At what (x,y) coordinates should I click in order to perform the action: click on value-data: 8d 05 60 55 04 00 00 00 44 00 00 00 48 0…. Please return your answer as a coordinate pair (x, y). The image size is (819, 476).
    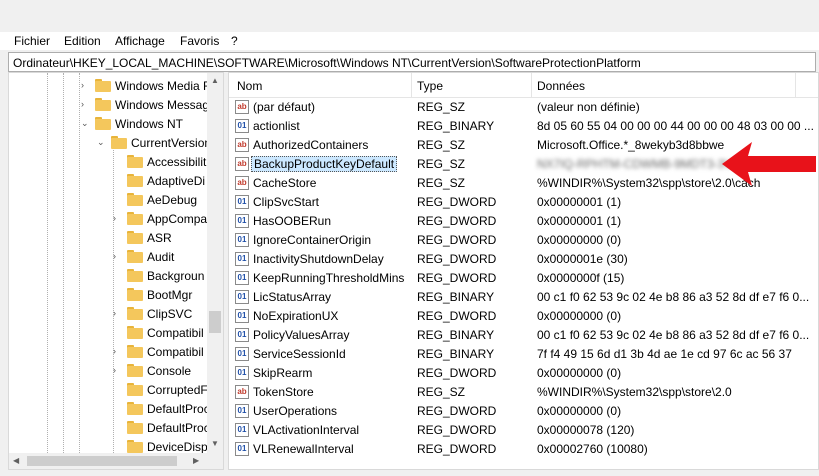
    Looking at the image, I should click on (675, 126).